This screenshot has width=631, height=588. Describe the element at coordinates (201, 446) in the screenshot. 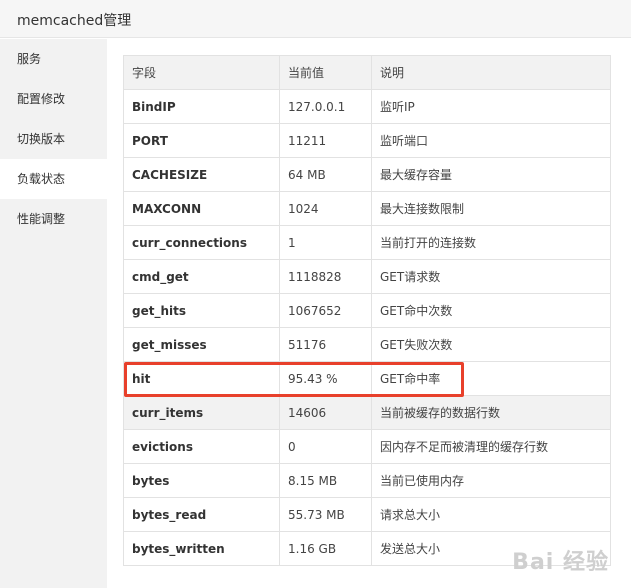

I see `row-field: evictions` at that location.